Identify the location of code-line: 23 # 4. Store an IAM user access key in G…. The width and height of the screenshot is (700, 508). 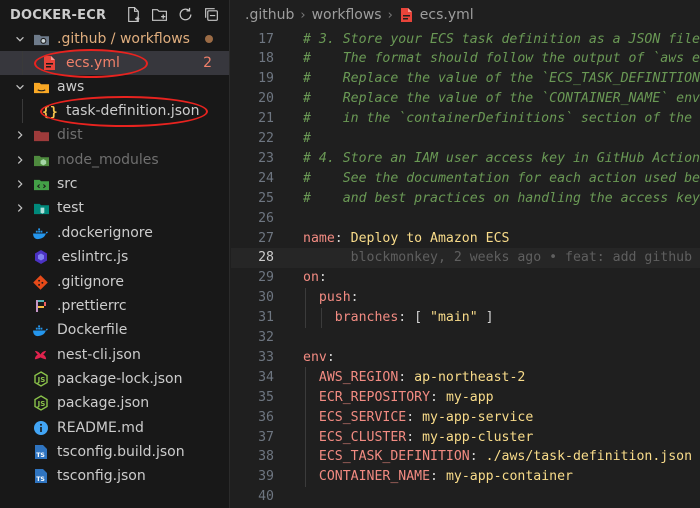
(465, 158).